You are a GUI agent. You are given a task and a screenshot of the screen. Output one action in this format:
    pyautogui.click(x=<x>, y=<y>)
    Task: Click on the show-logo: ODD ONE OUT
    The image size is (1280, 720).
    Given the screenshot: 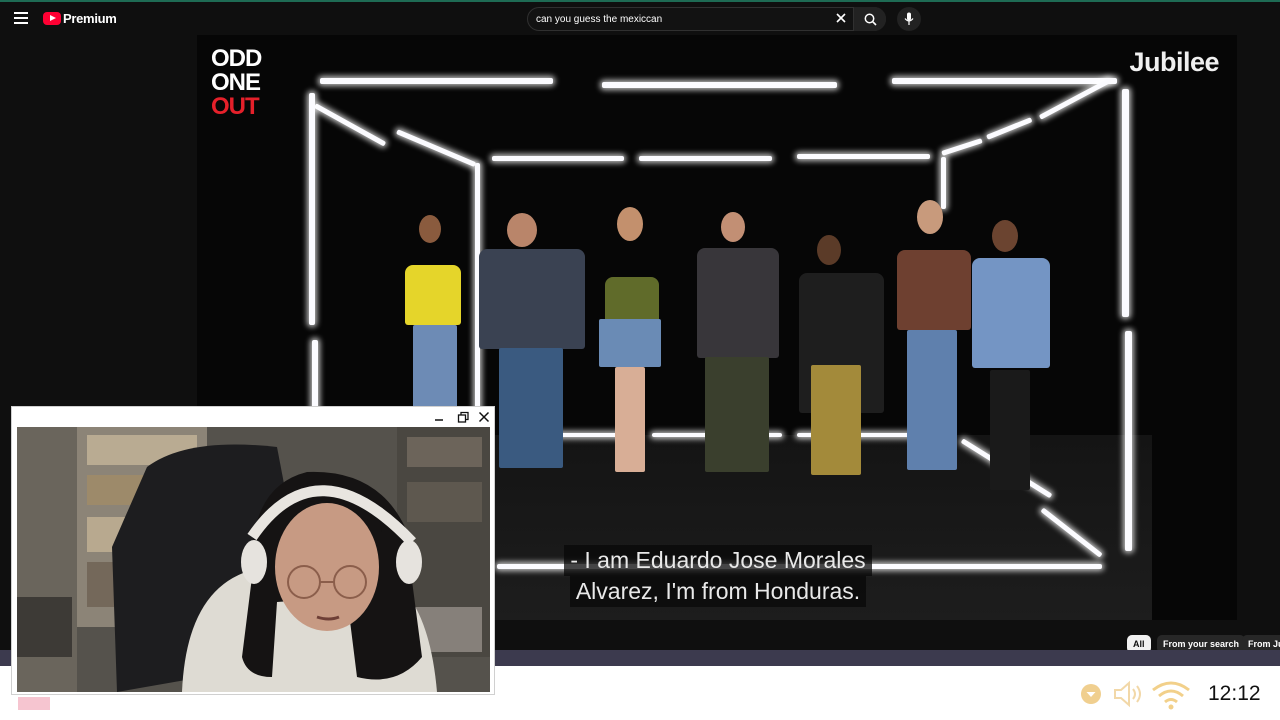 What is the action you would take?
    pyautogui.click(x=236, y=82)
    